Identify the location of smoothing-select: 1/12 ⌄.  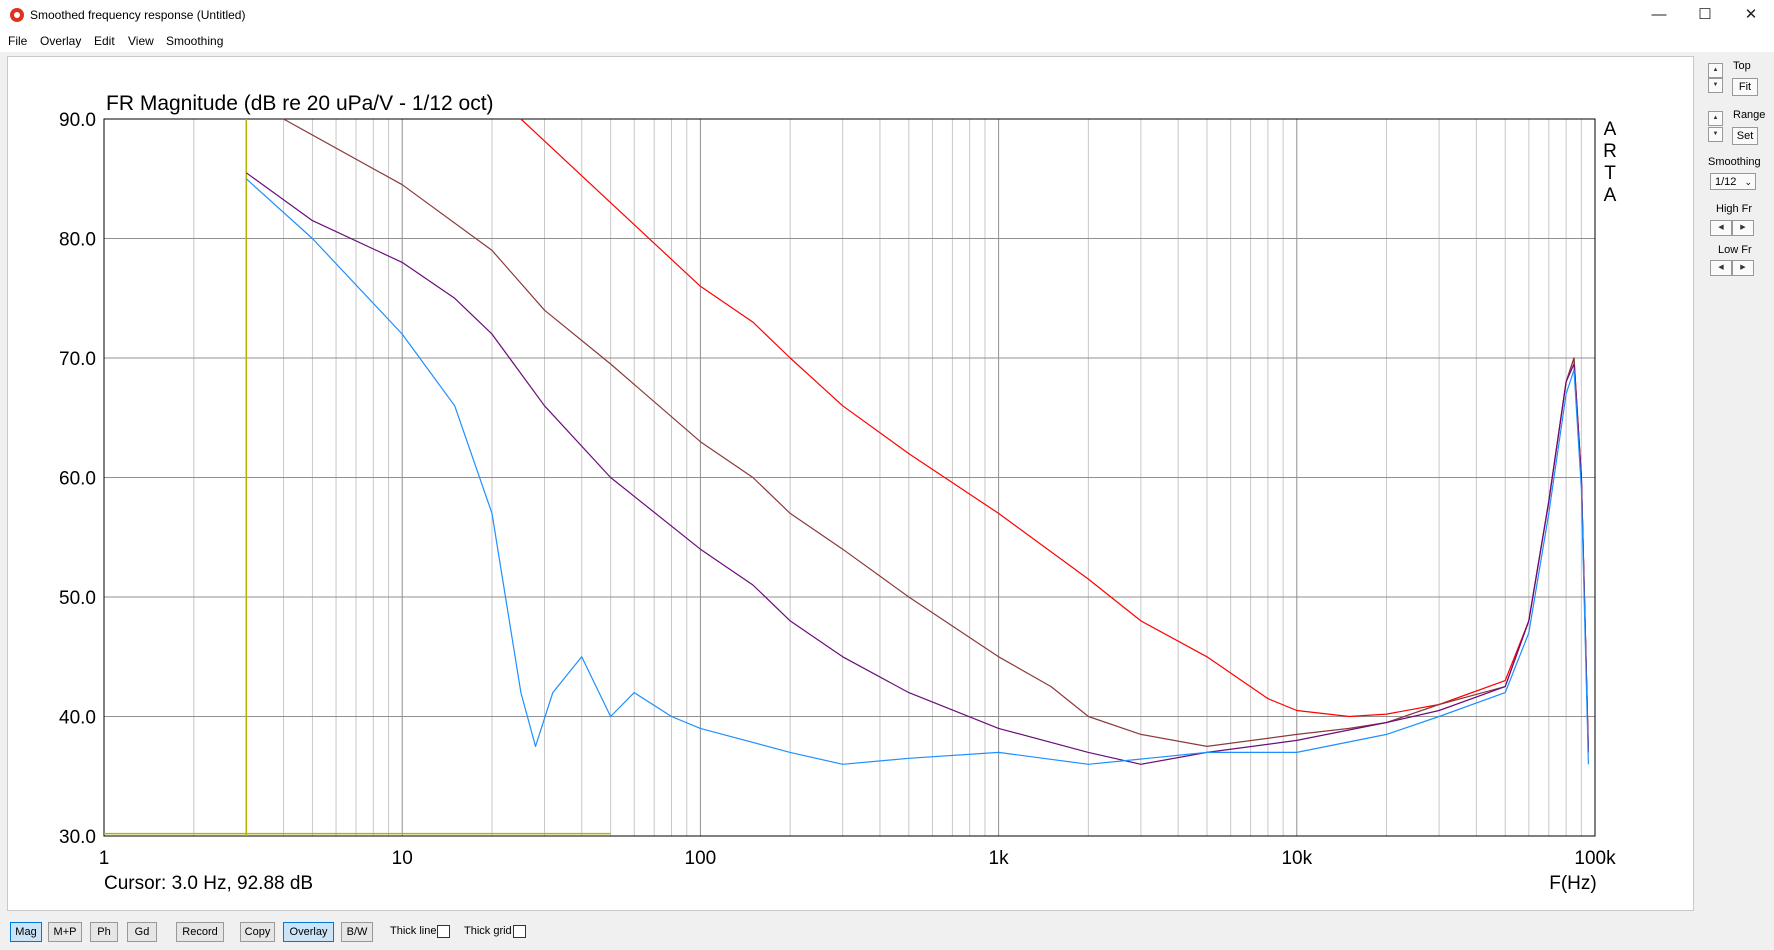
(1733, 181).